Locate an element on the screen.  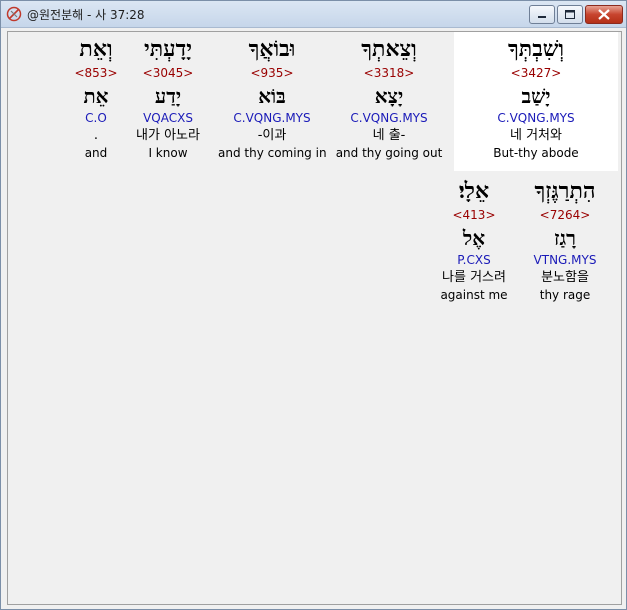
english-gloss: I know is located at coordinates (168, 153).